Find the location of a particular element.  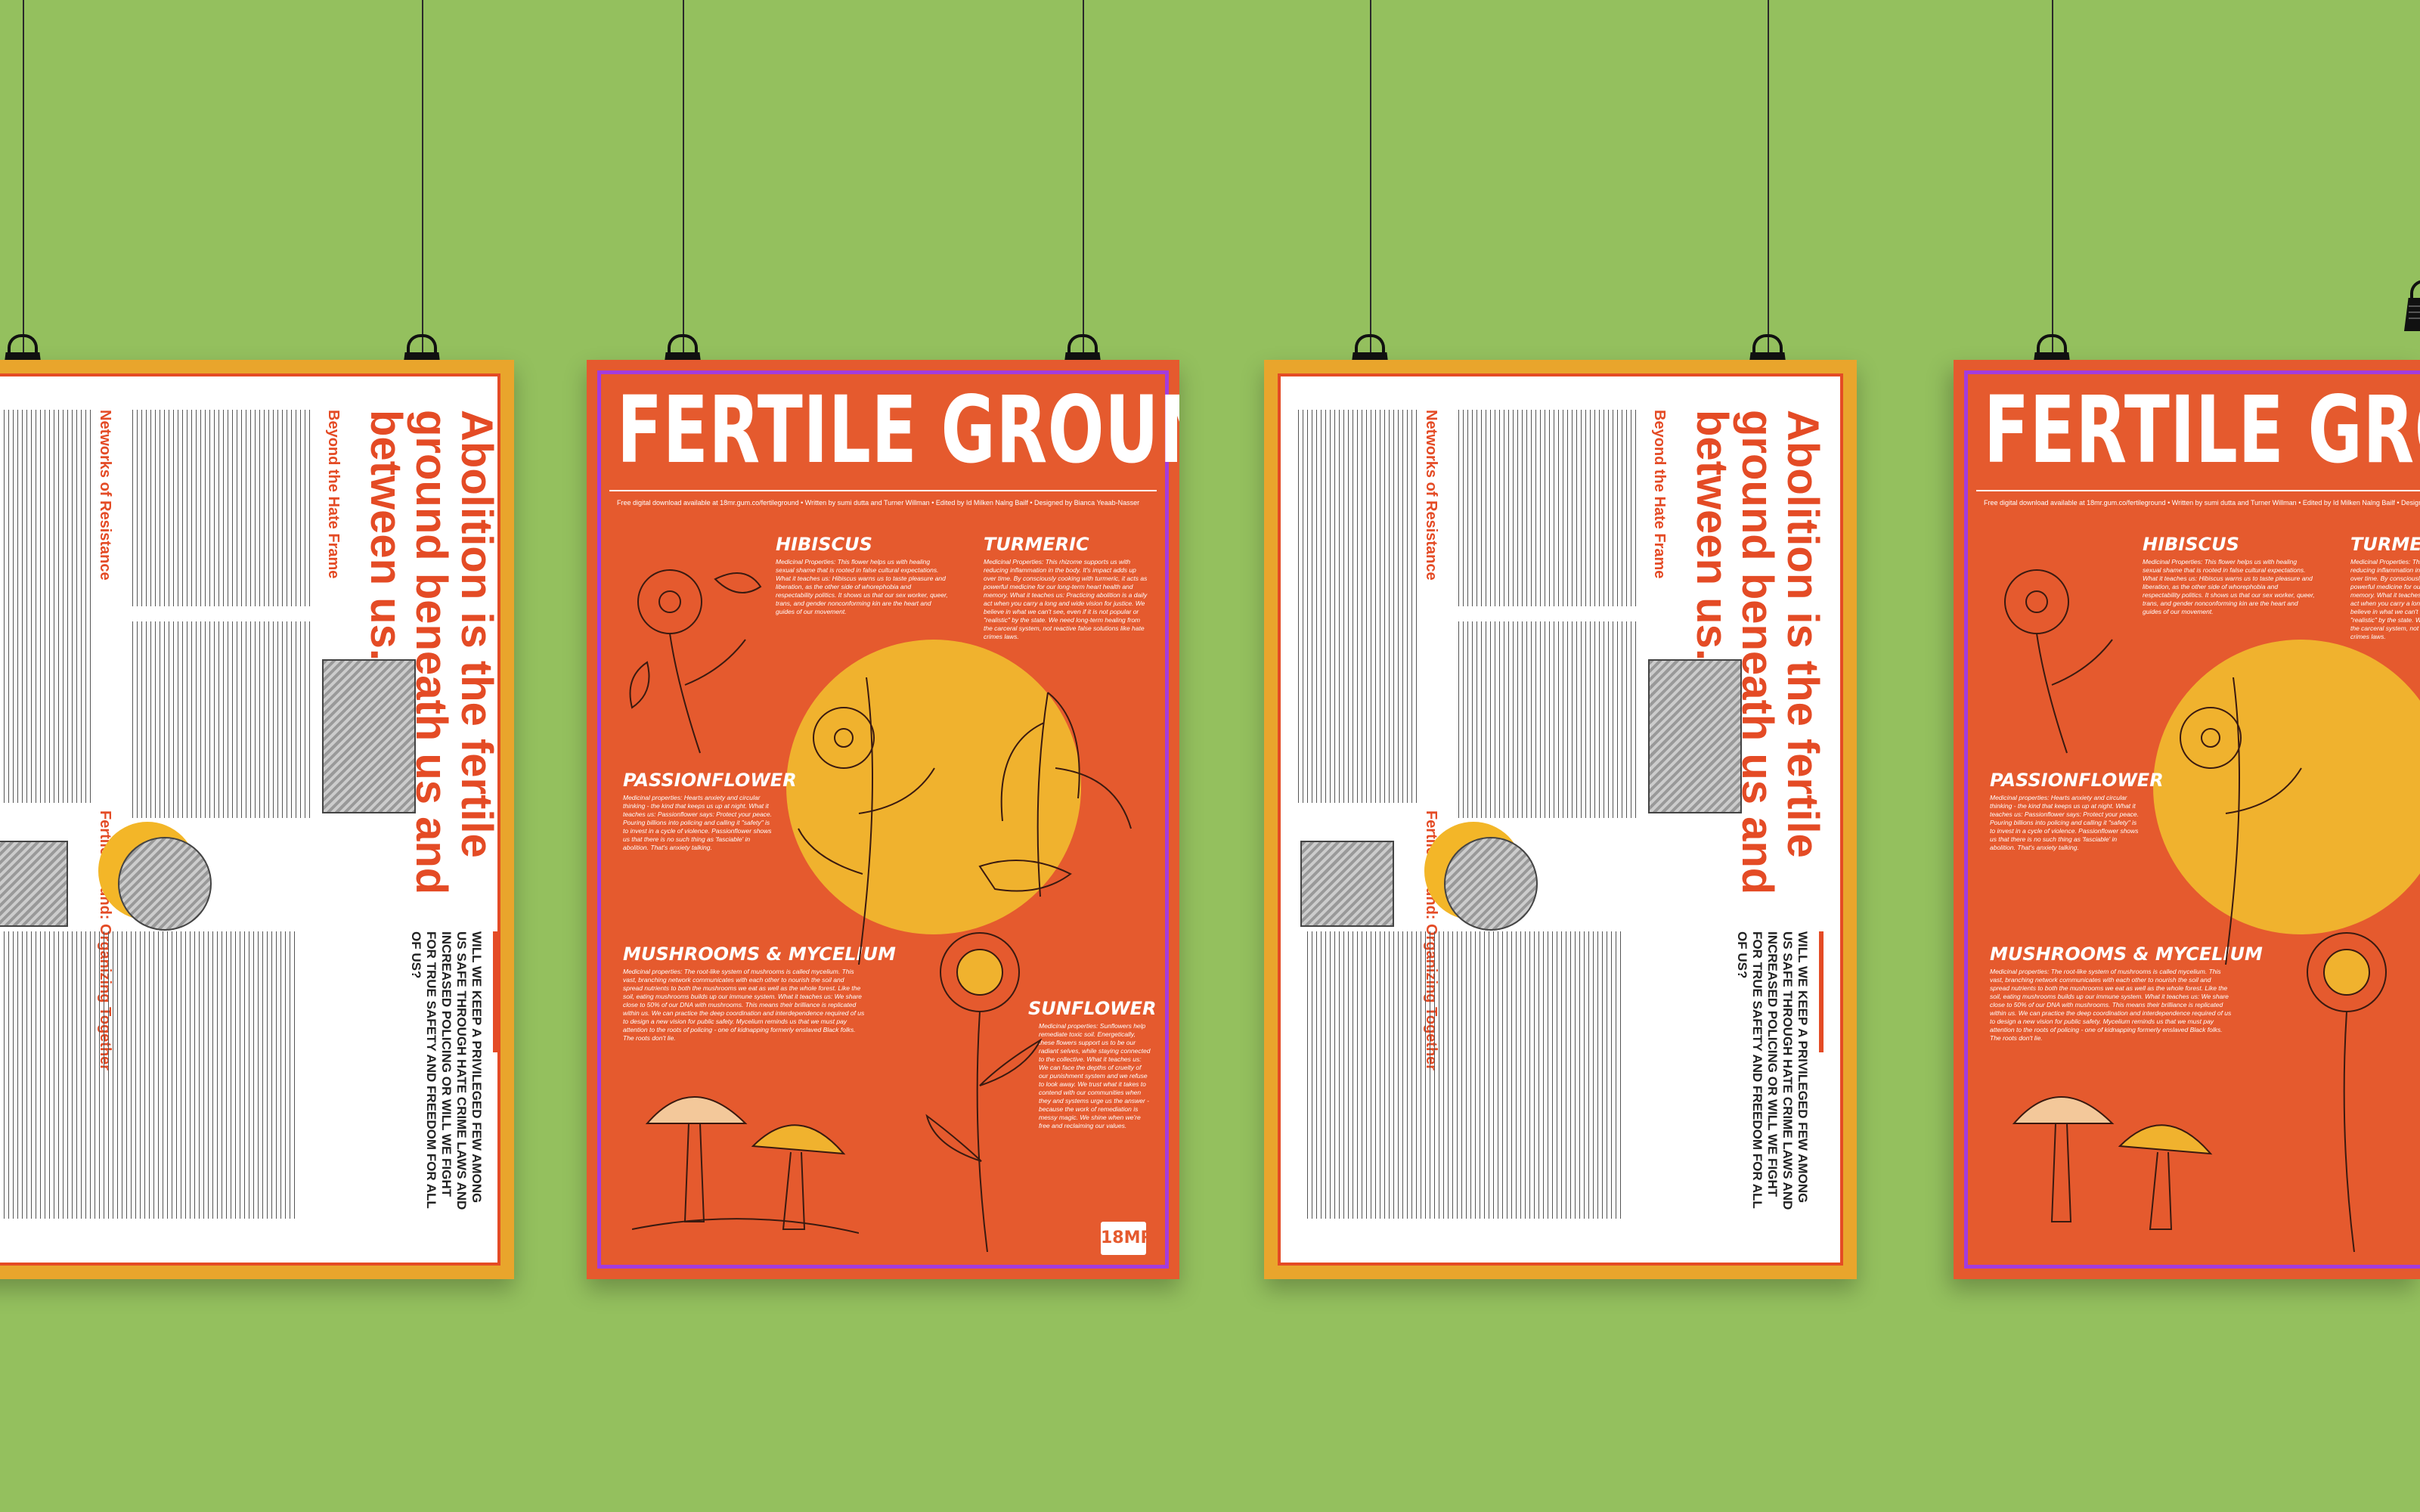

binder-clip is located at coordinates (2412, 305).